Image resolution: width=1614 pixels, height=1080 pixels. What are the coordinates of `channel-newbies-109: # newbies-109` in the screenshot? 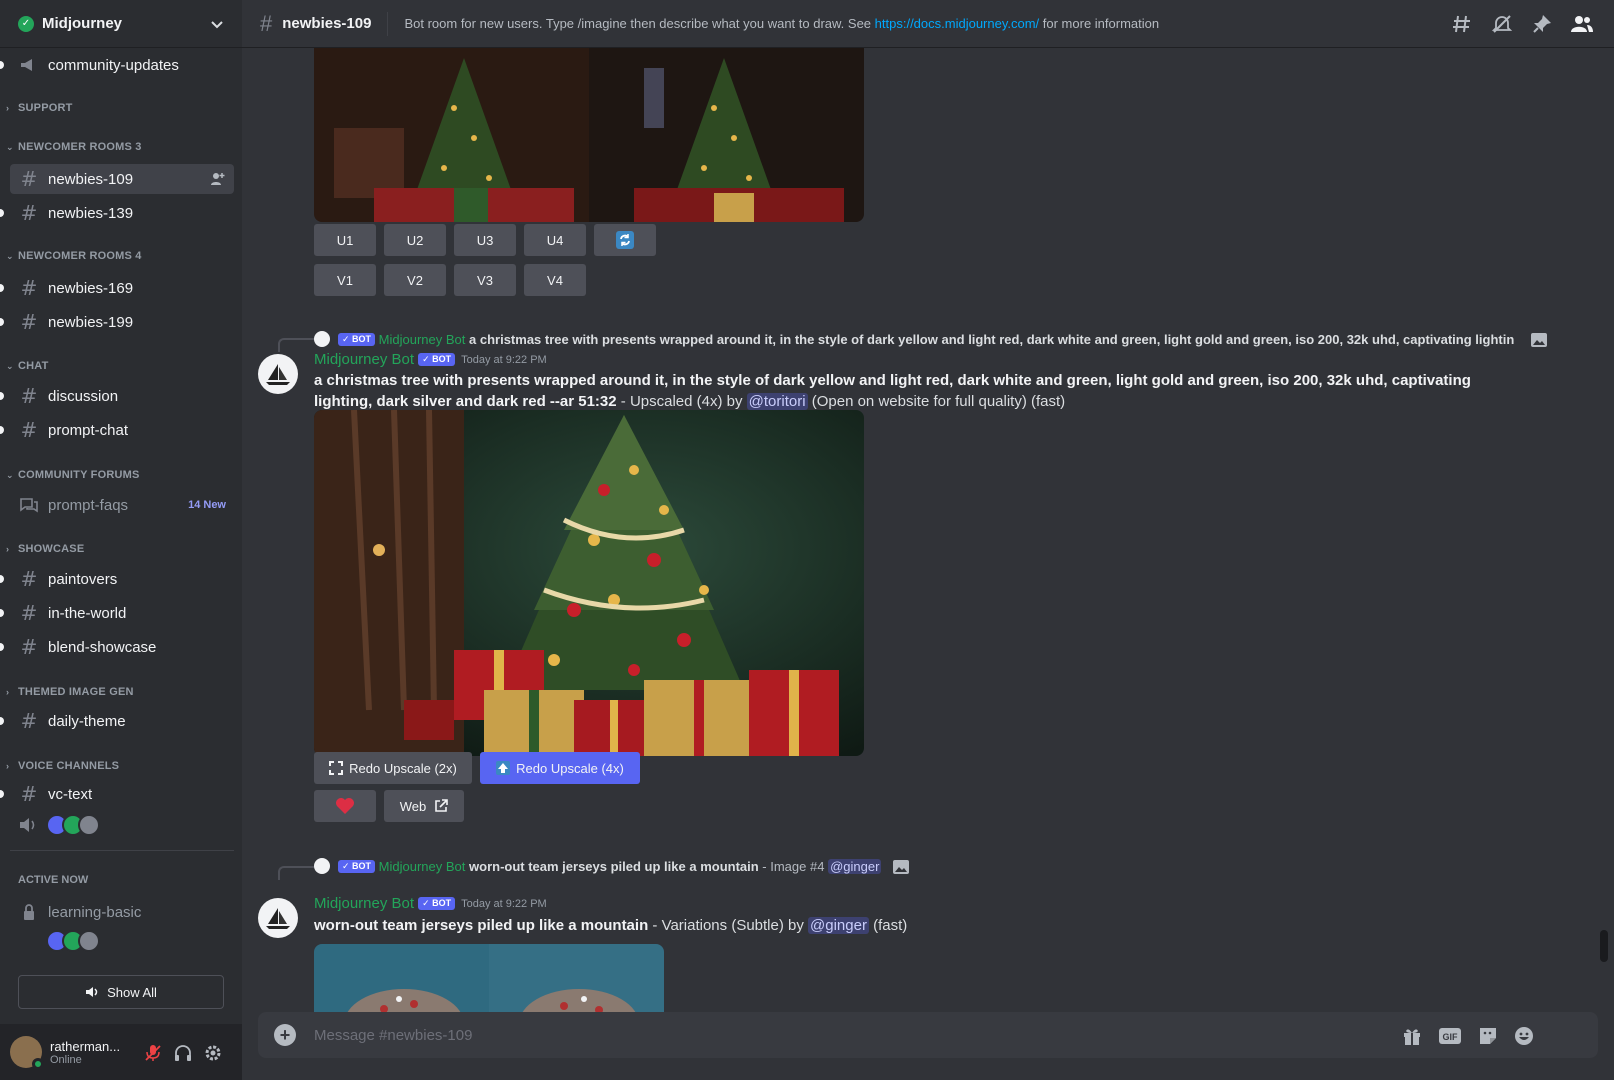 It's located at (122, 179).